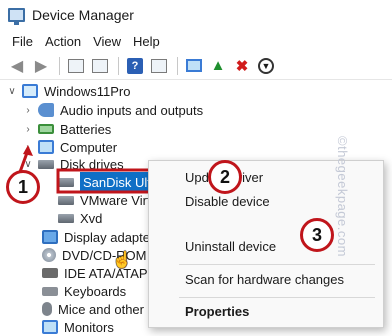  What do you see at coordinates (342, 196) in the screenshot?
I see `watermark: ©thegeekpage.com` at bounding box center [342, 196].